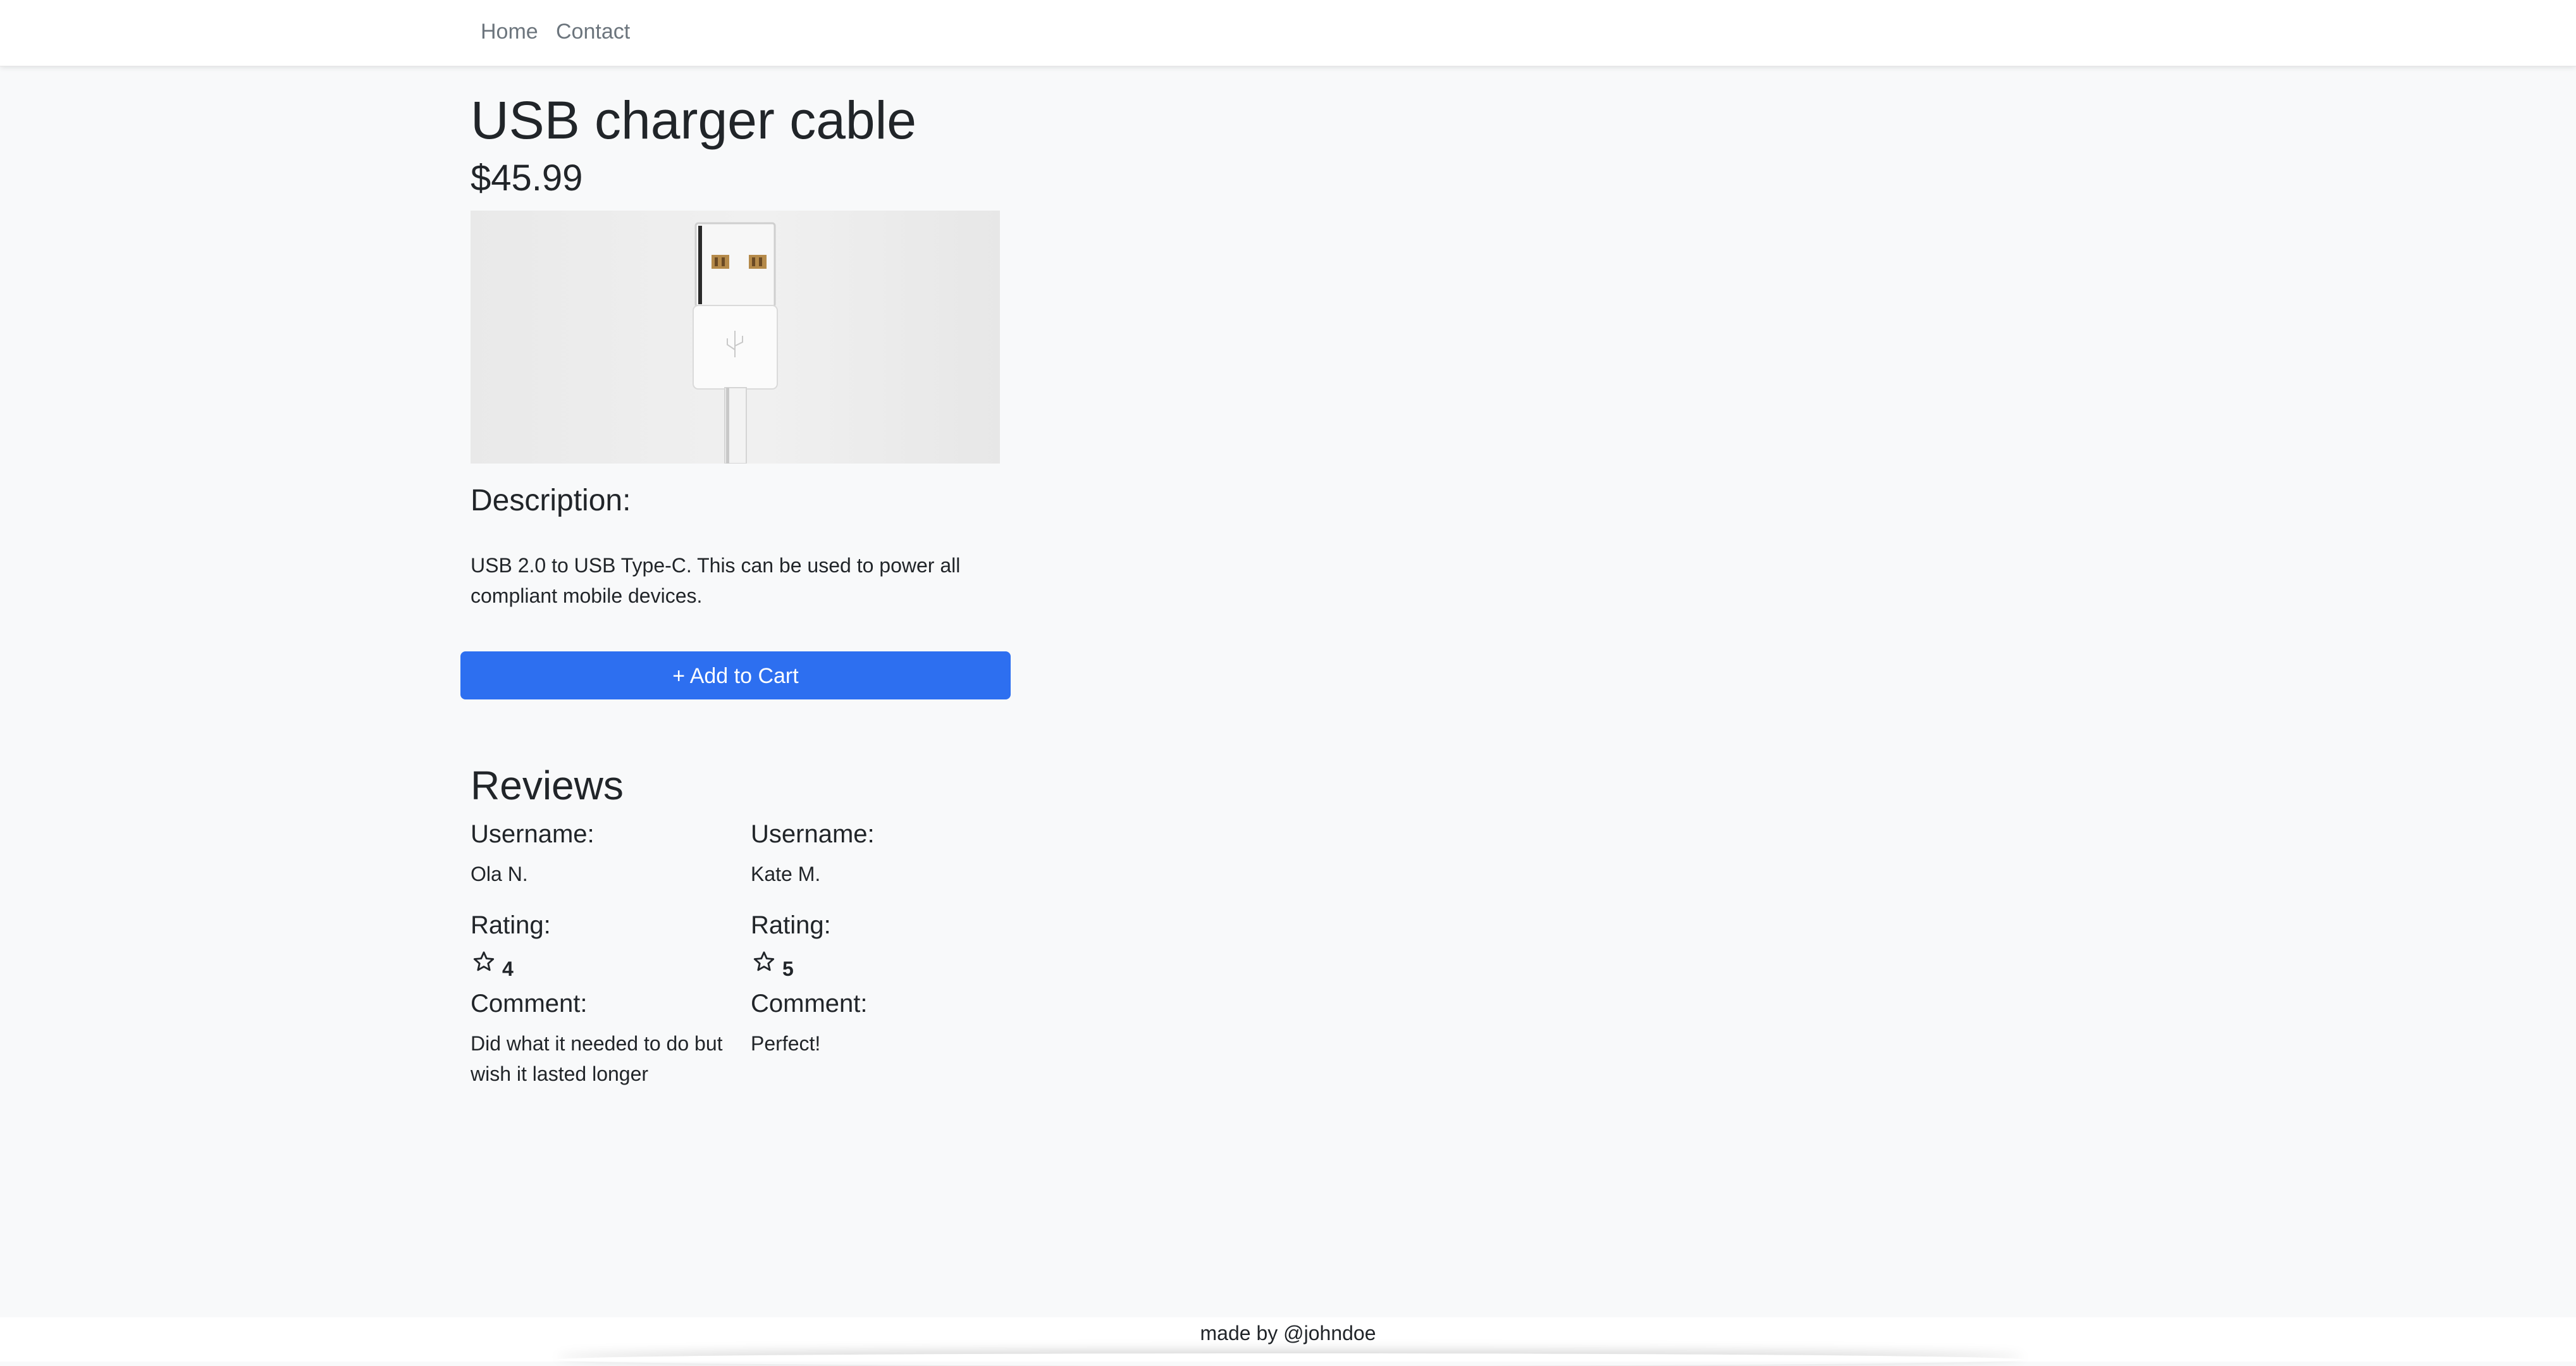 The image size is (2576, 1366). What do you see at coordinates (1290, 1359) in the screenshot?
I see `footer-shadow` at bounding box center [1290, 1359].